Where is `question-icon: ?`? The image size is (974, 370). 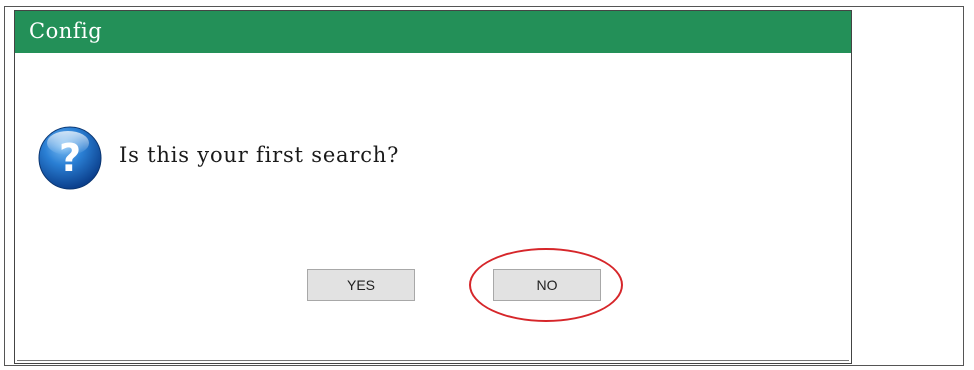
question-icon: ? is located at coordinates (70, 158).